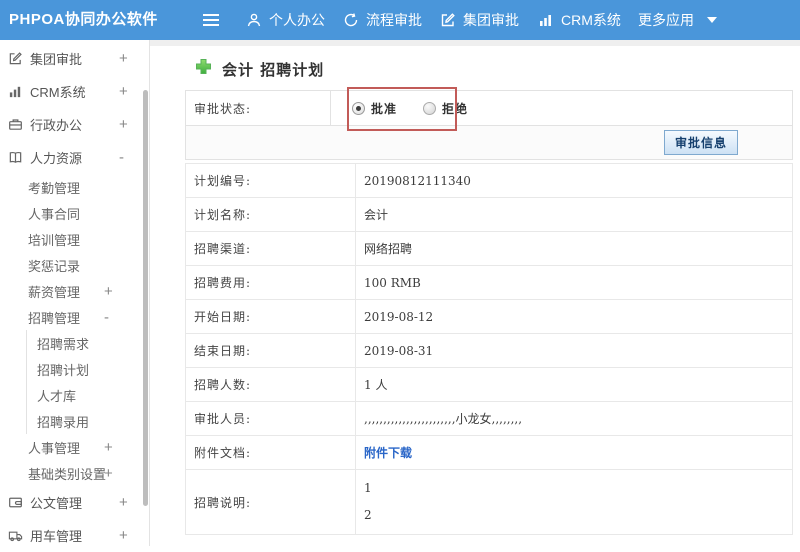 The height and width of the screenshot is (552, 800). I want to click on sidebar-item-group-approval: 集团审批 +, so click(74, 58).